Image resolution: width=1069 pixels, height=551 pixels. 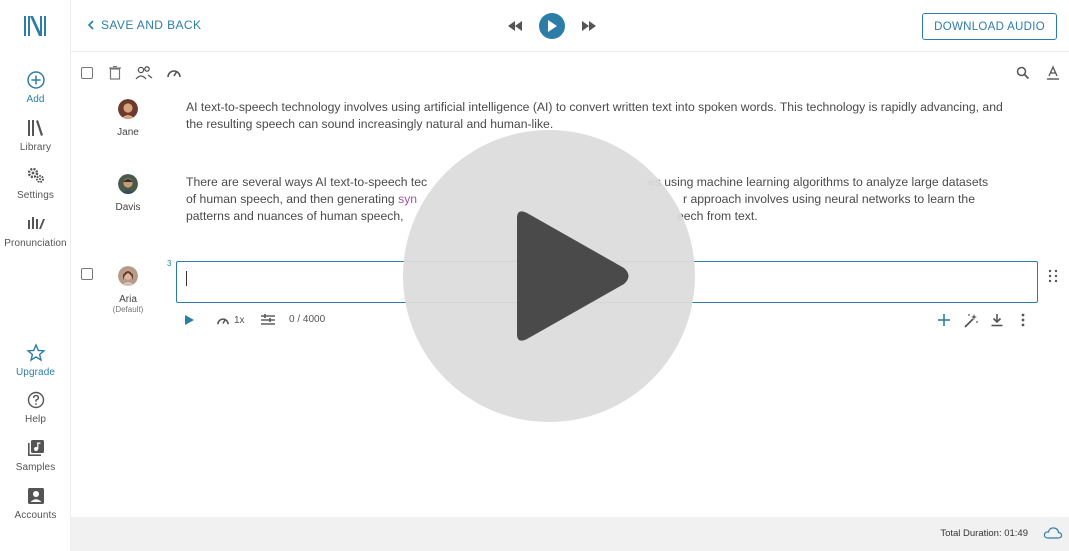 I want to click on sidebar-item-label: Samples, so click(x=35, y=467).